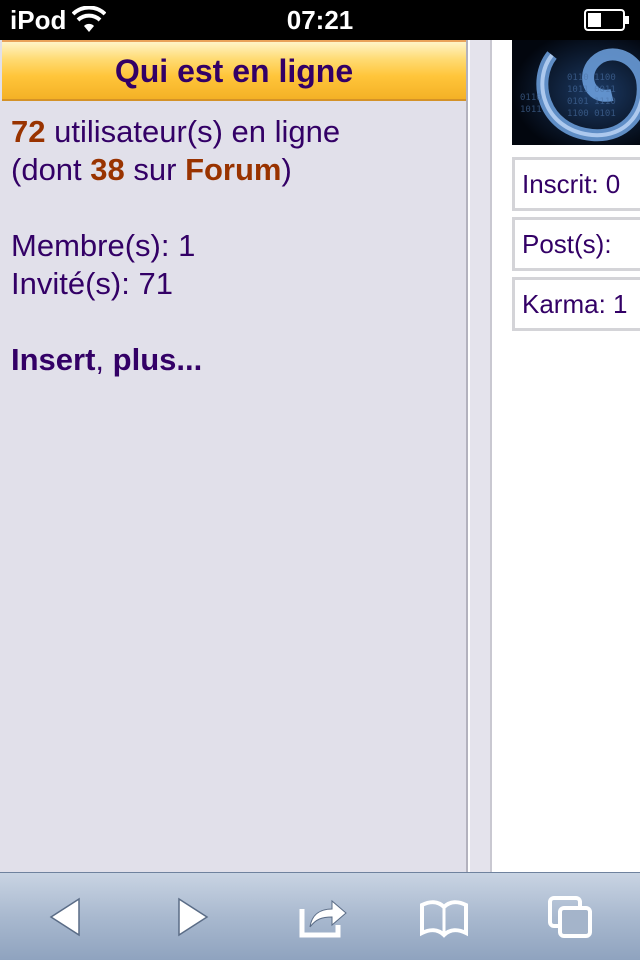 This screenshot has height=960, width=640. What do you see at coordinates (591, 90) in the screenshot?
I see `svg-text: 1011 0011` at bounding box center [591, 90].